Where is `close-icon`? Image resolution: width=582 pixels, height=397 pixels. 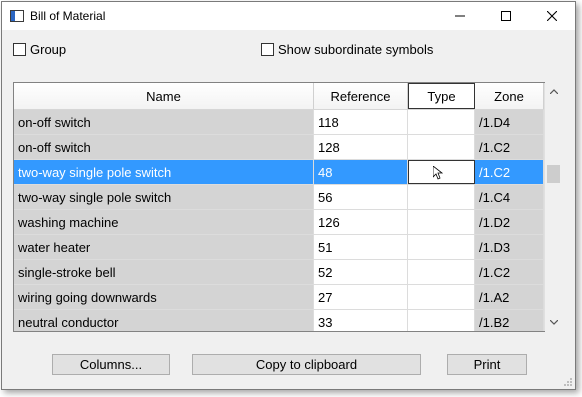 close-icon is located at coordinates (552, 16).